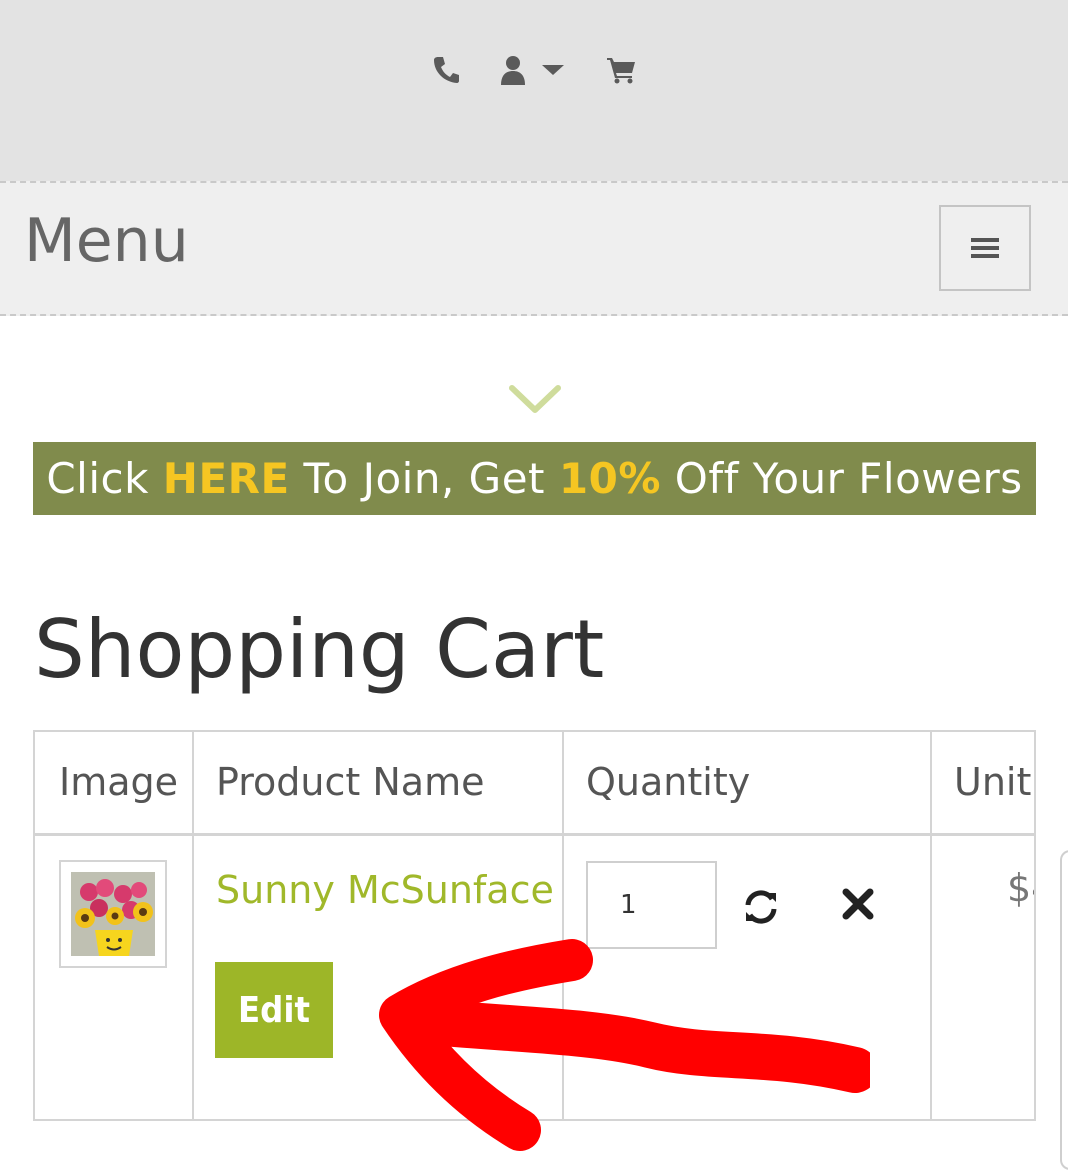  Describe the element at coordinates (535, 402) in the screenshot. I see `chevron-down-icon` at that location.